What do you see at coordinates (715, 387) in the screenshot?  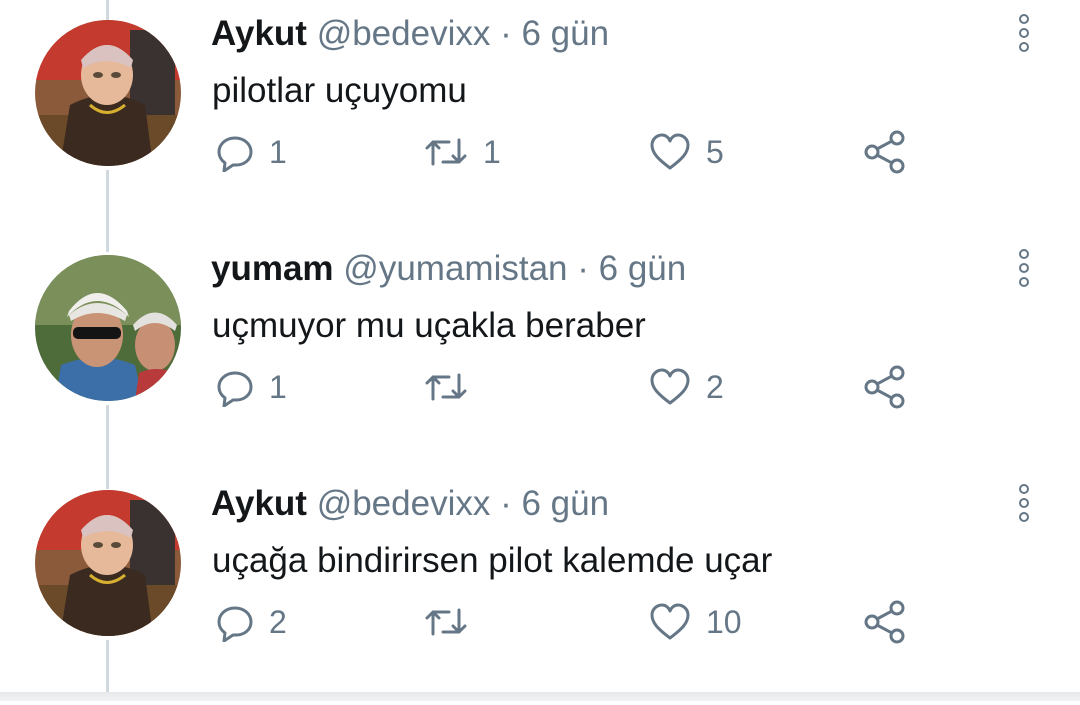 I see `like-count: 2` at bounding box center [715, 387].